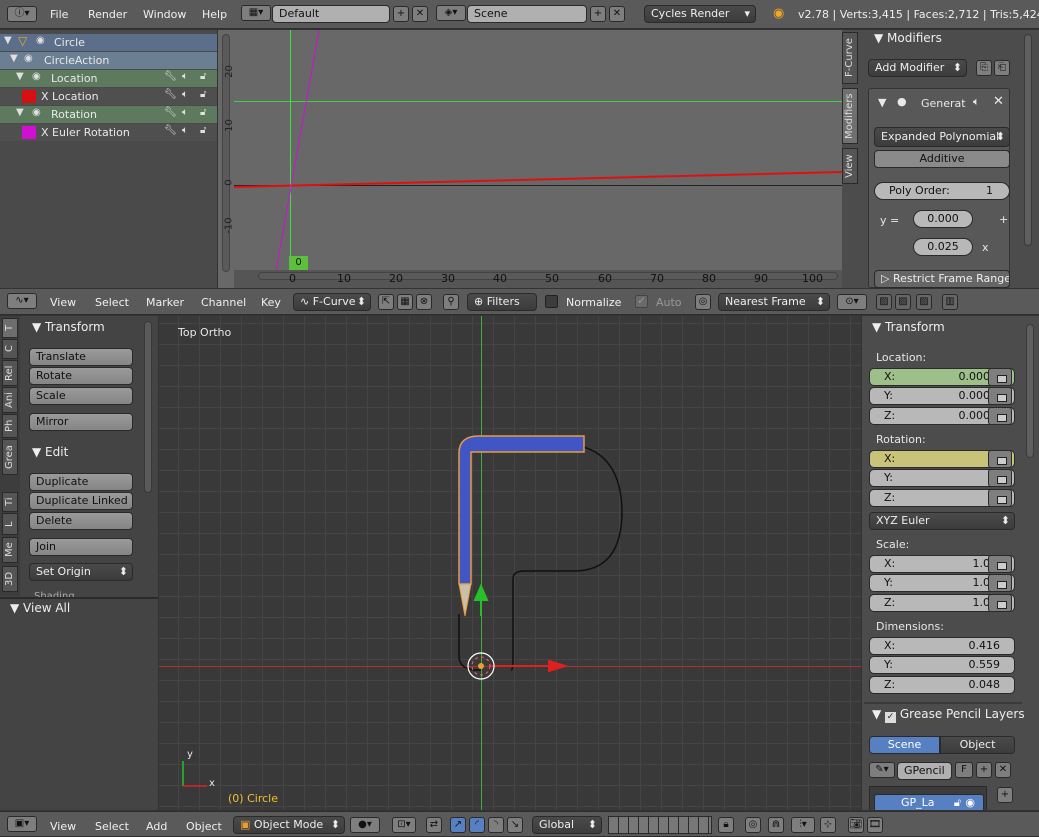 The image size is (1039, 837). What do you see at coordinates (331, 14) in the screenshot?
I see `screen-layout-field: Default` at bounding box center [331, 14].